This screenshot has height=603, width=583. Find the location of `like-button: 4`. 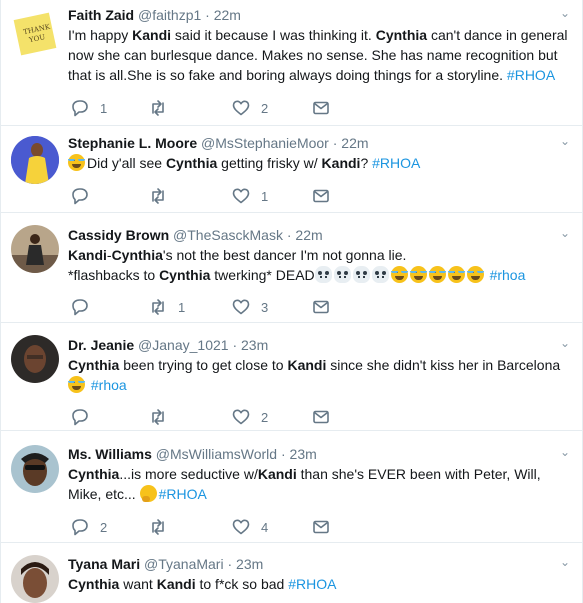

like-button: 4 is located at coordinates (249, 527).